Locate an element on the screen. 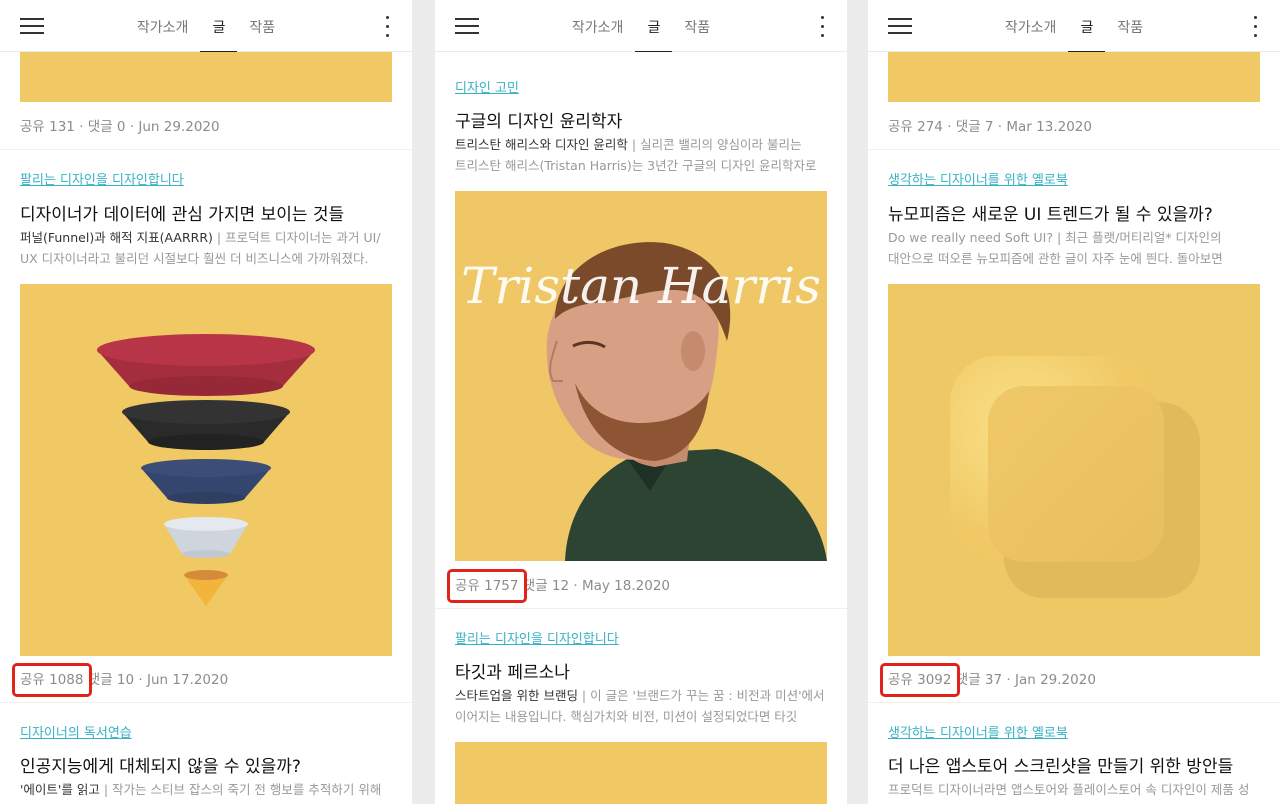 The height and width of the screenshot is (804, 1280). portrait-illustration: Tristan Harris is located at coordinates (641, 376).